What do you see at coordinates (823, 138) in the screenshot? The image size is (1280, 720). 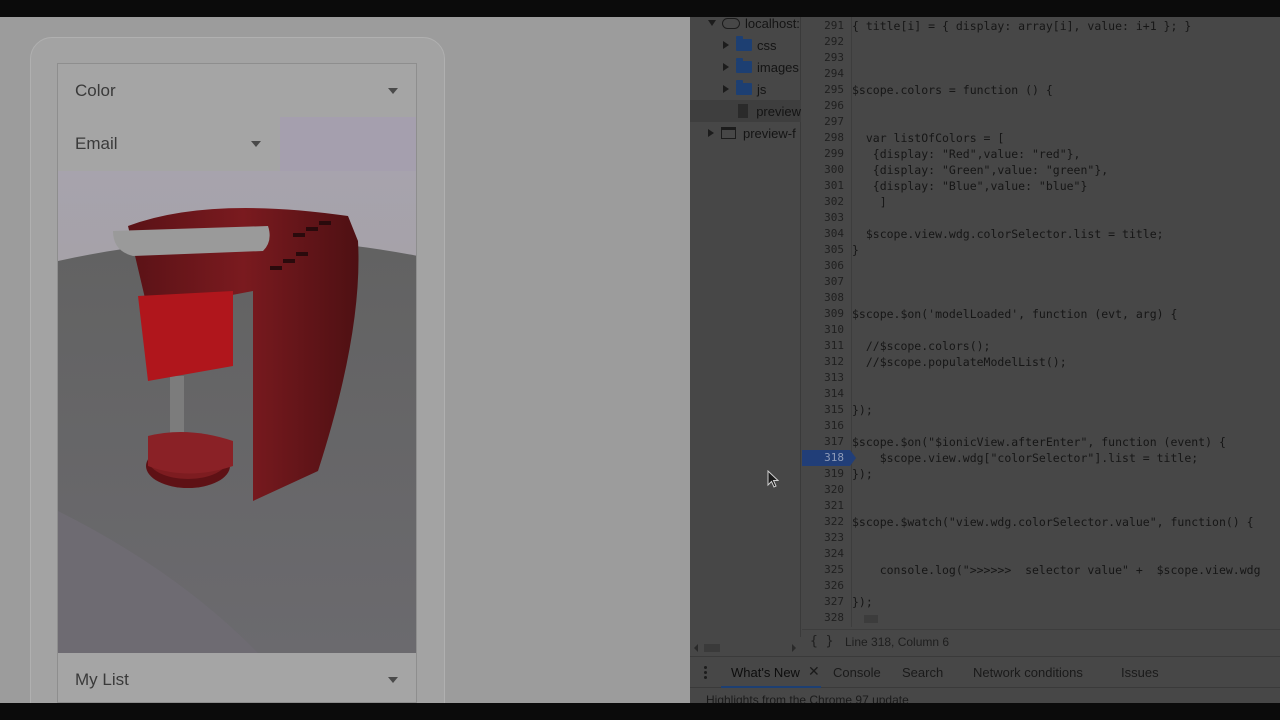 I see `line-number: 298` at bounding box center [823, 138].